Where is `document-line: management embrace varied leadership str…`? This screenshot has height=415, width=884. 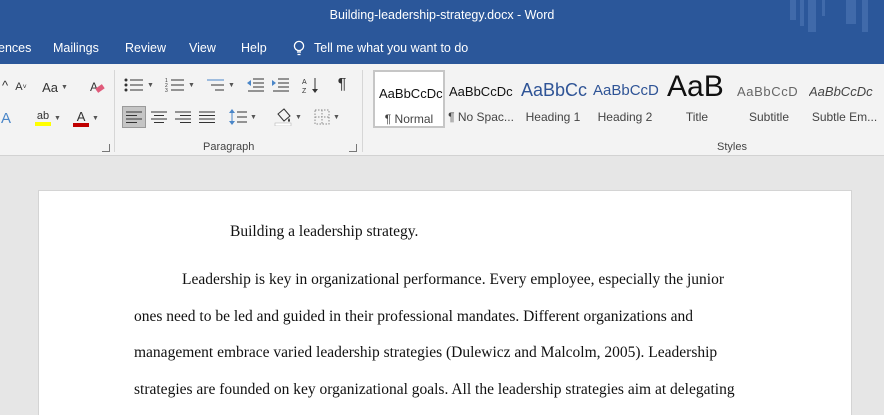
document-line: management embrace varied leadership str… is located at coordinates (426, 352).